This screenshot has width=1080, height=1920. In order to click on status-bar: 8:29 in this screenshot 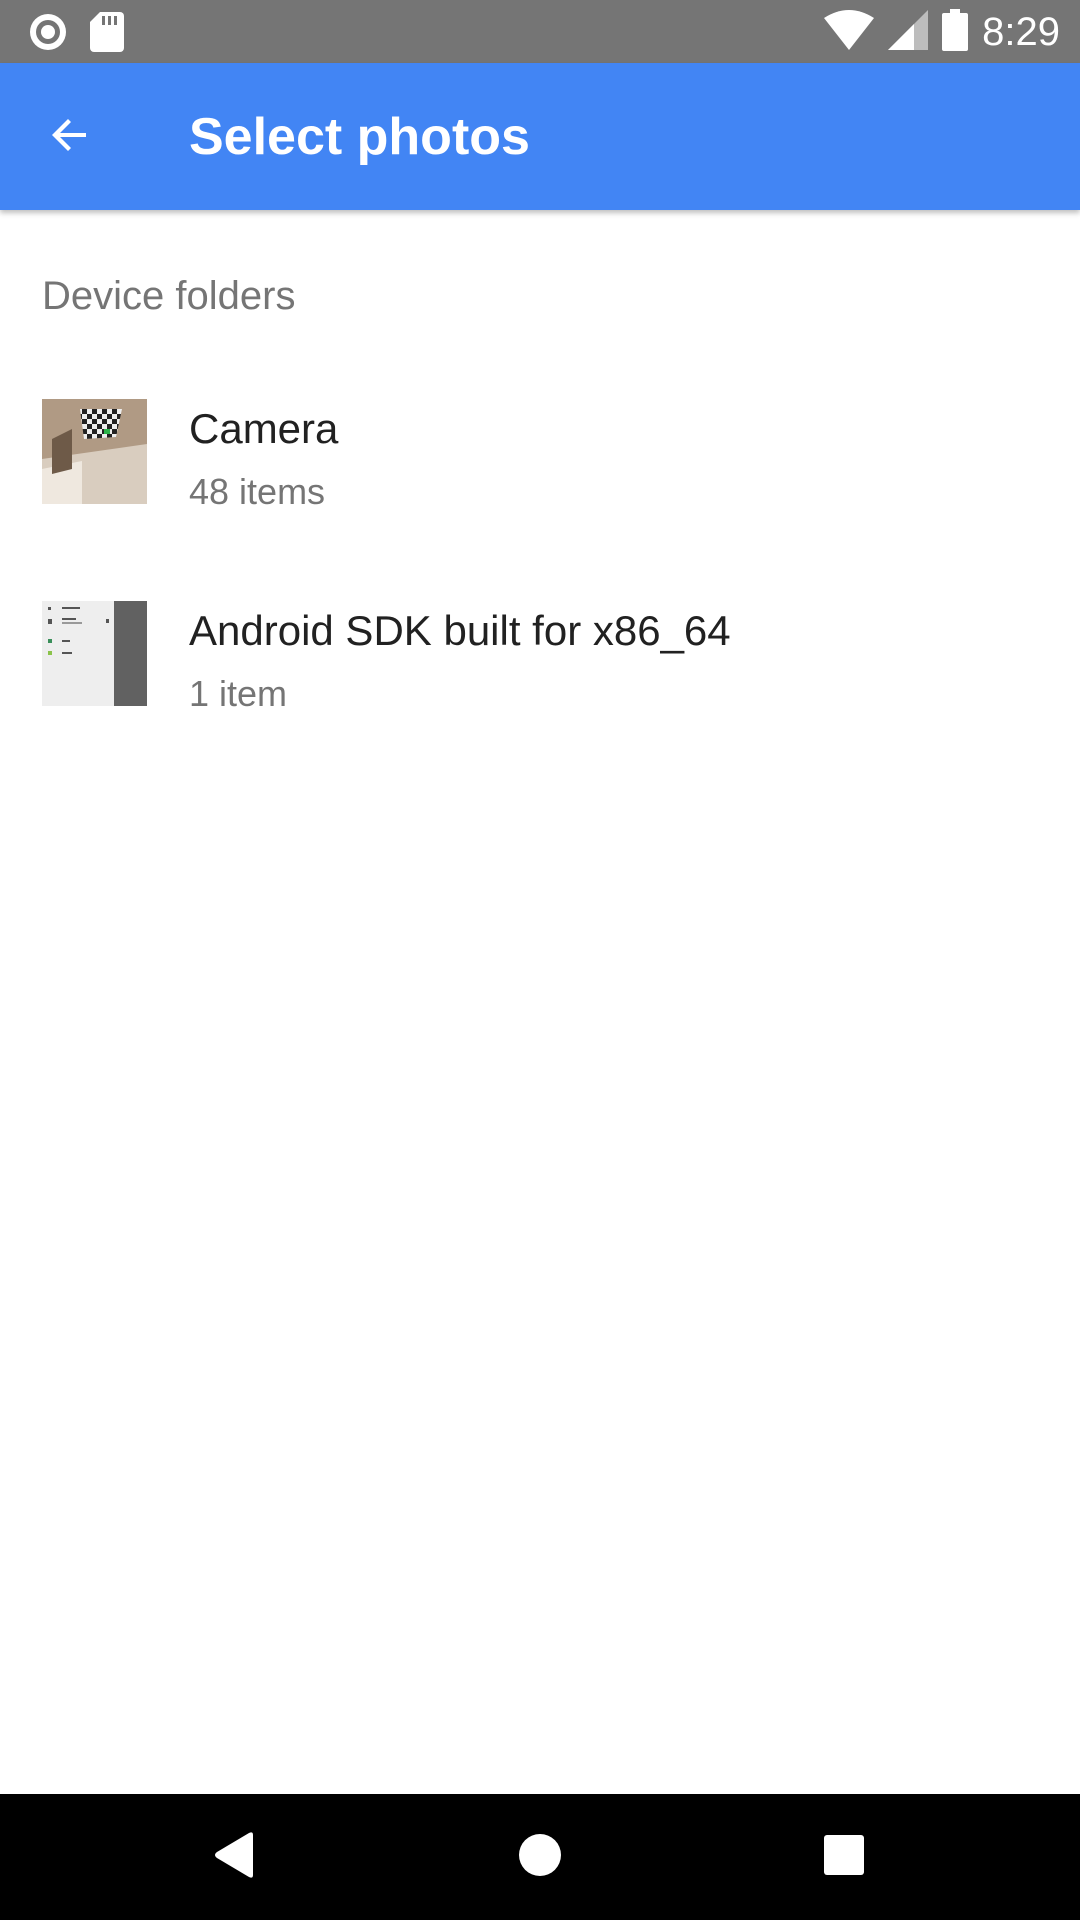, I will do `click(540, 31)`.